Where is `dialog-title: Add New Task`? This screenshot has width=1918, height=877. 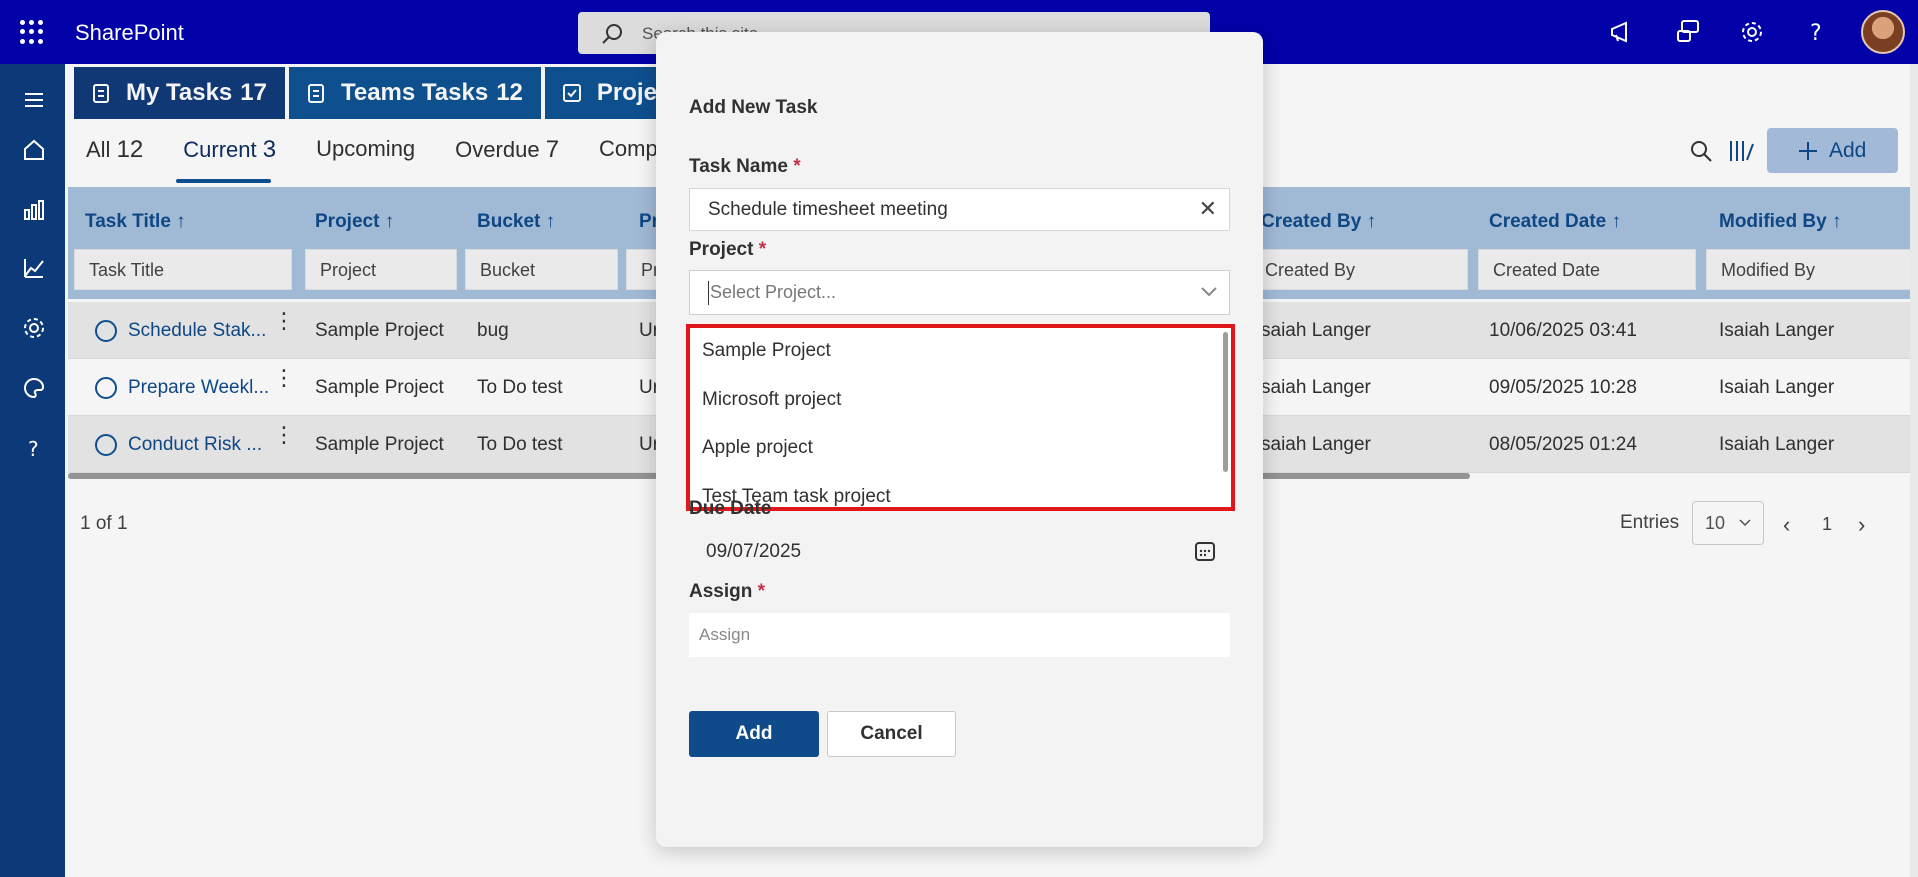 dialog-title: Add New Task is located at coordinates (753, 107).